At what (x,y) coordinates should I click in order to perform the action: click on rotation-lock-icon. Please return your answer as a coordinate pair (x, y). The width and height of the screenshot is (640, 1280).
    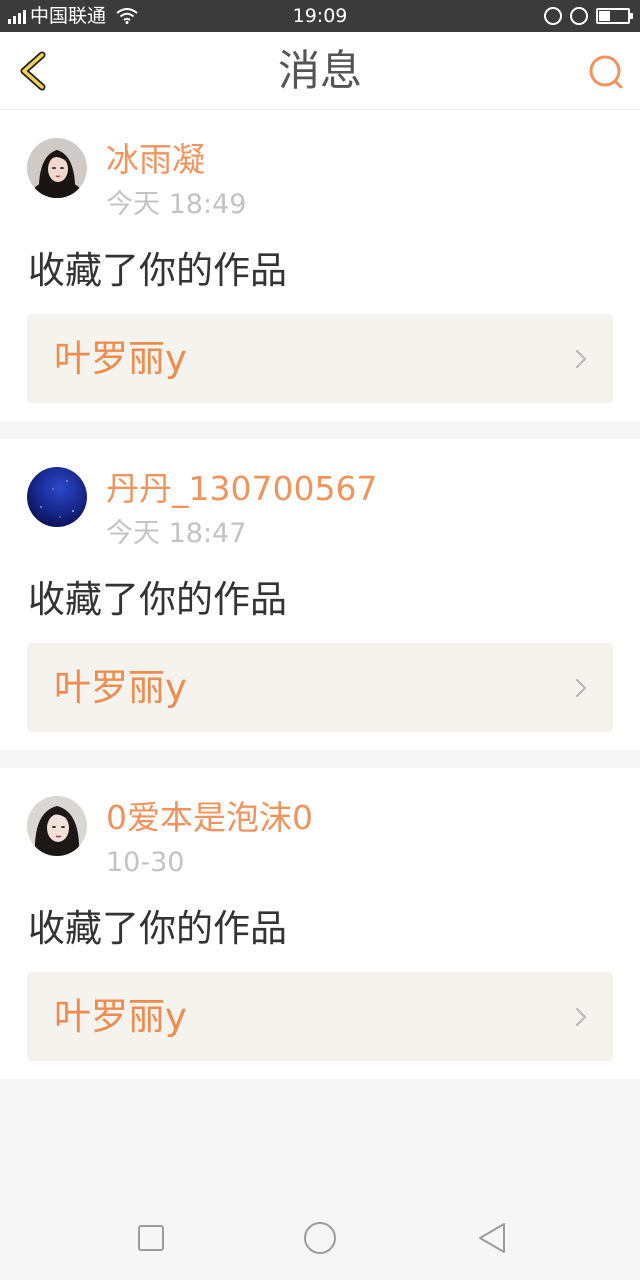
    Looking at the image, I should click on (553, 16).